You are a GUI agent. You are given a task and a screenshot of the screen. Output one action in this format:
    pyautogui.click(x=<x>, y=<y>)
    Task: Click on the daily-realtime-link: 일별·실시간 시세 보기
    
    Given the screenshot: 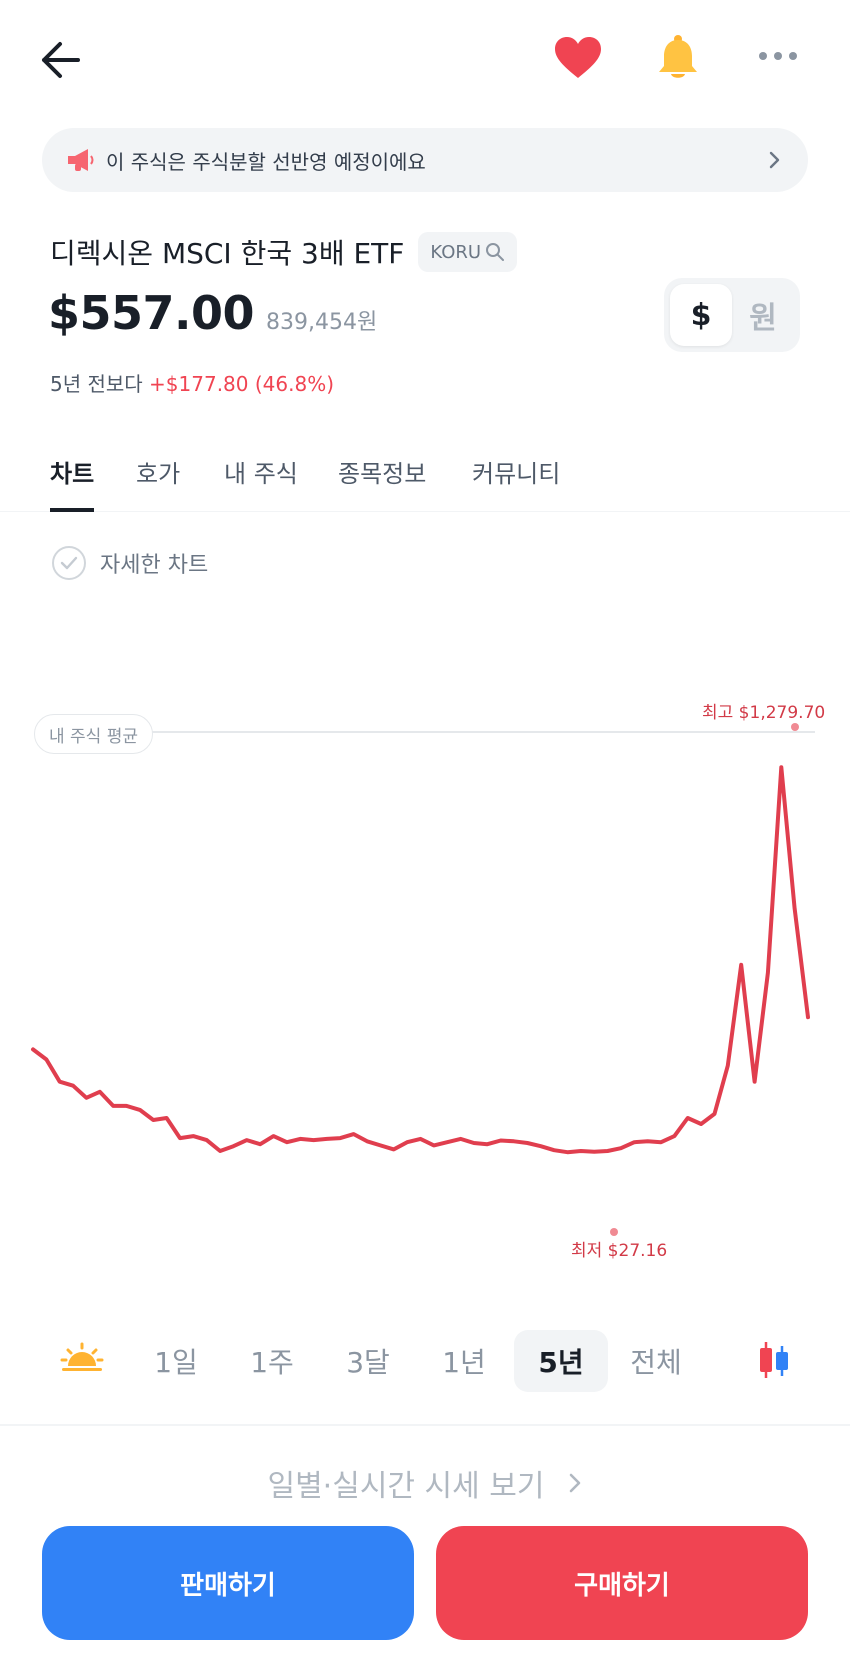 What is the action you would take?
    pyautogui.click(x=425, y=1483)
    